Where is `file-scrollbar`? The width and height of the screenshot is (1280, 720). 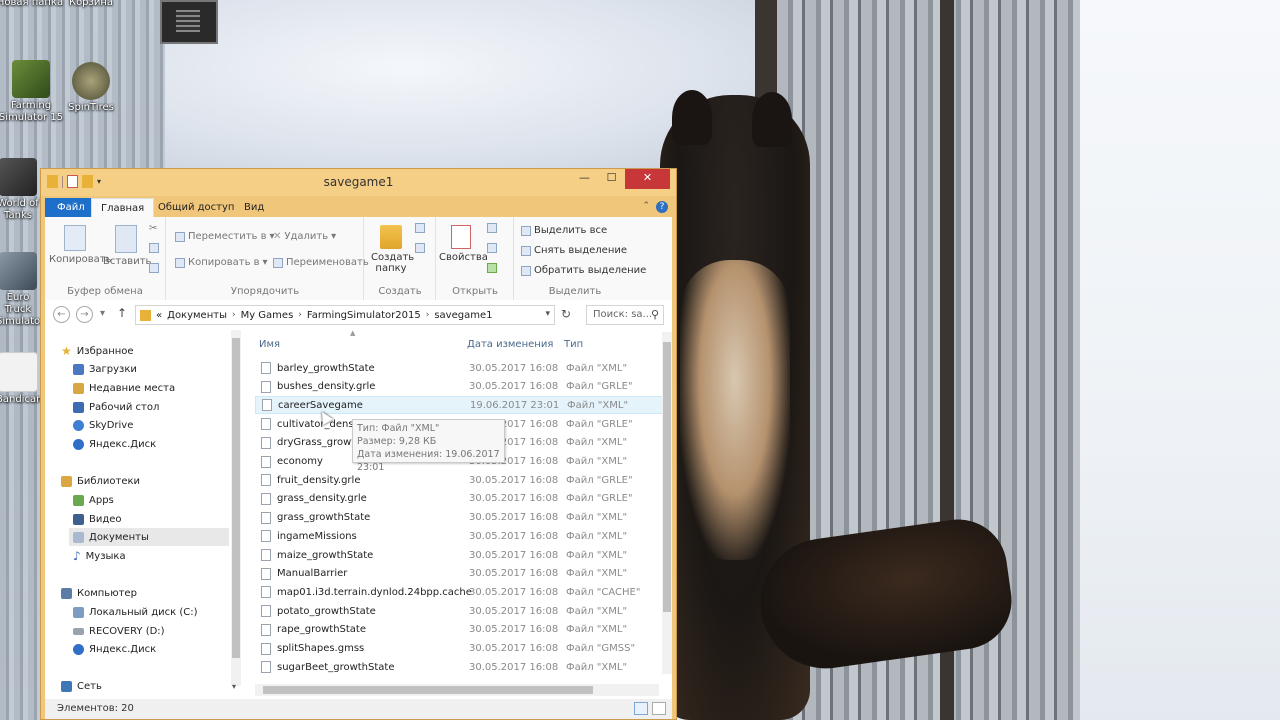
file-scrollbar is located at coordinates (667, 503).